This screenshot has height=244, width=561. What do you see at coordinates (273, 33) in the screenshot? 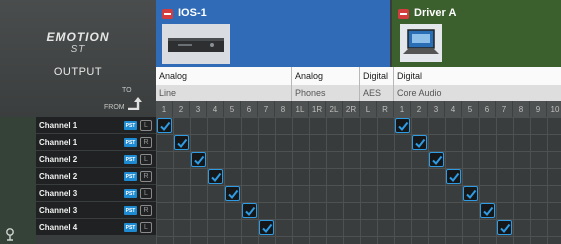
I see `device-header-ios1: IOS-1` at bounding box center [273, 33].